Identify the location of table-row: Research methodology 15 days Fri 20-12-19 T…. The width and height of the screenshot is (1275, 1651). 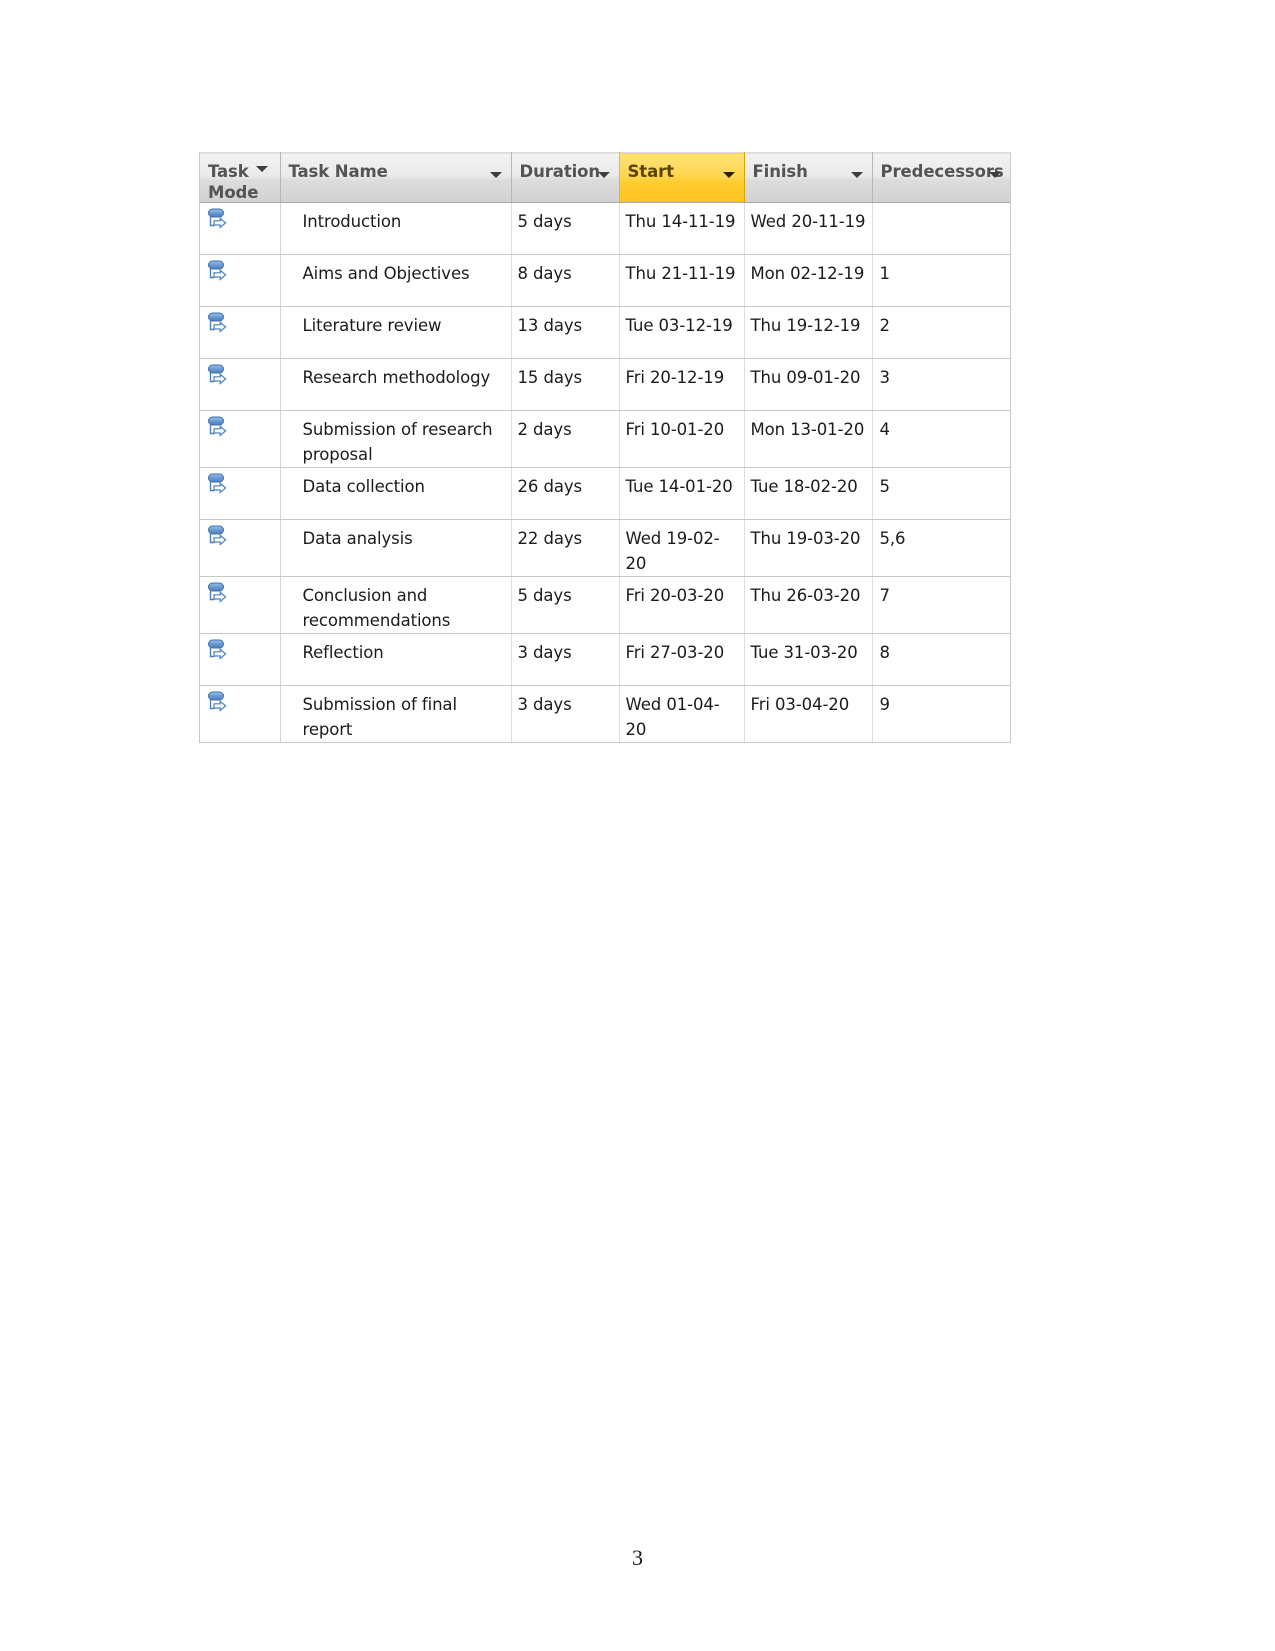
(605, 384).